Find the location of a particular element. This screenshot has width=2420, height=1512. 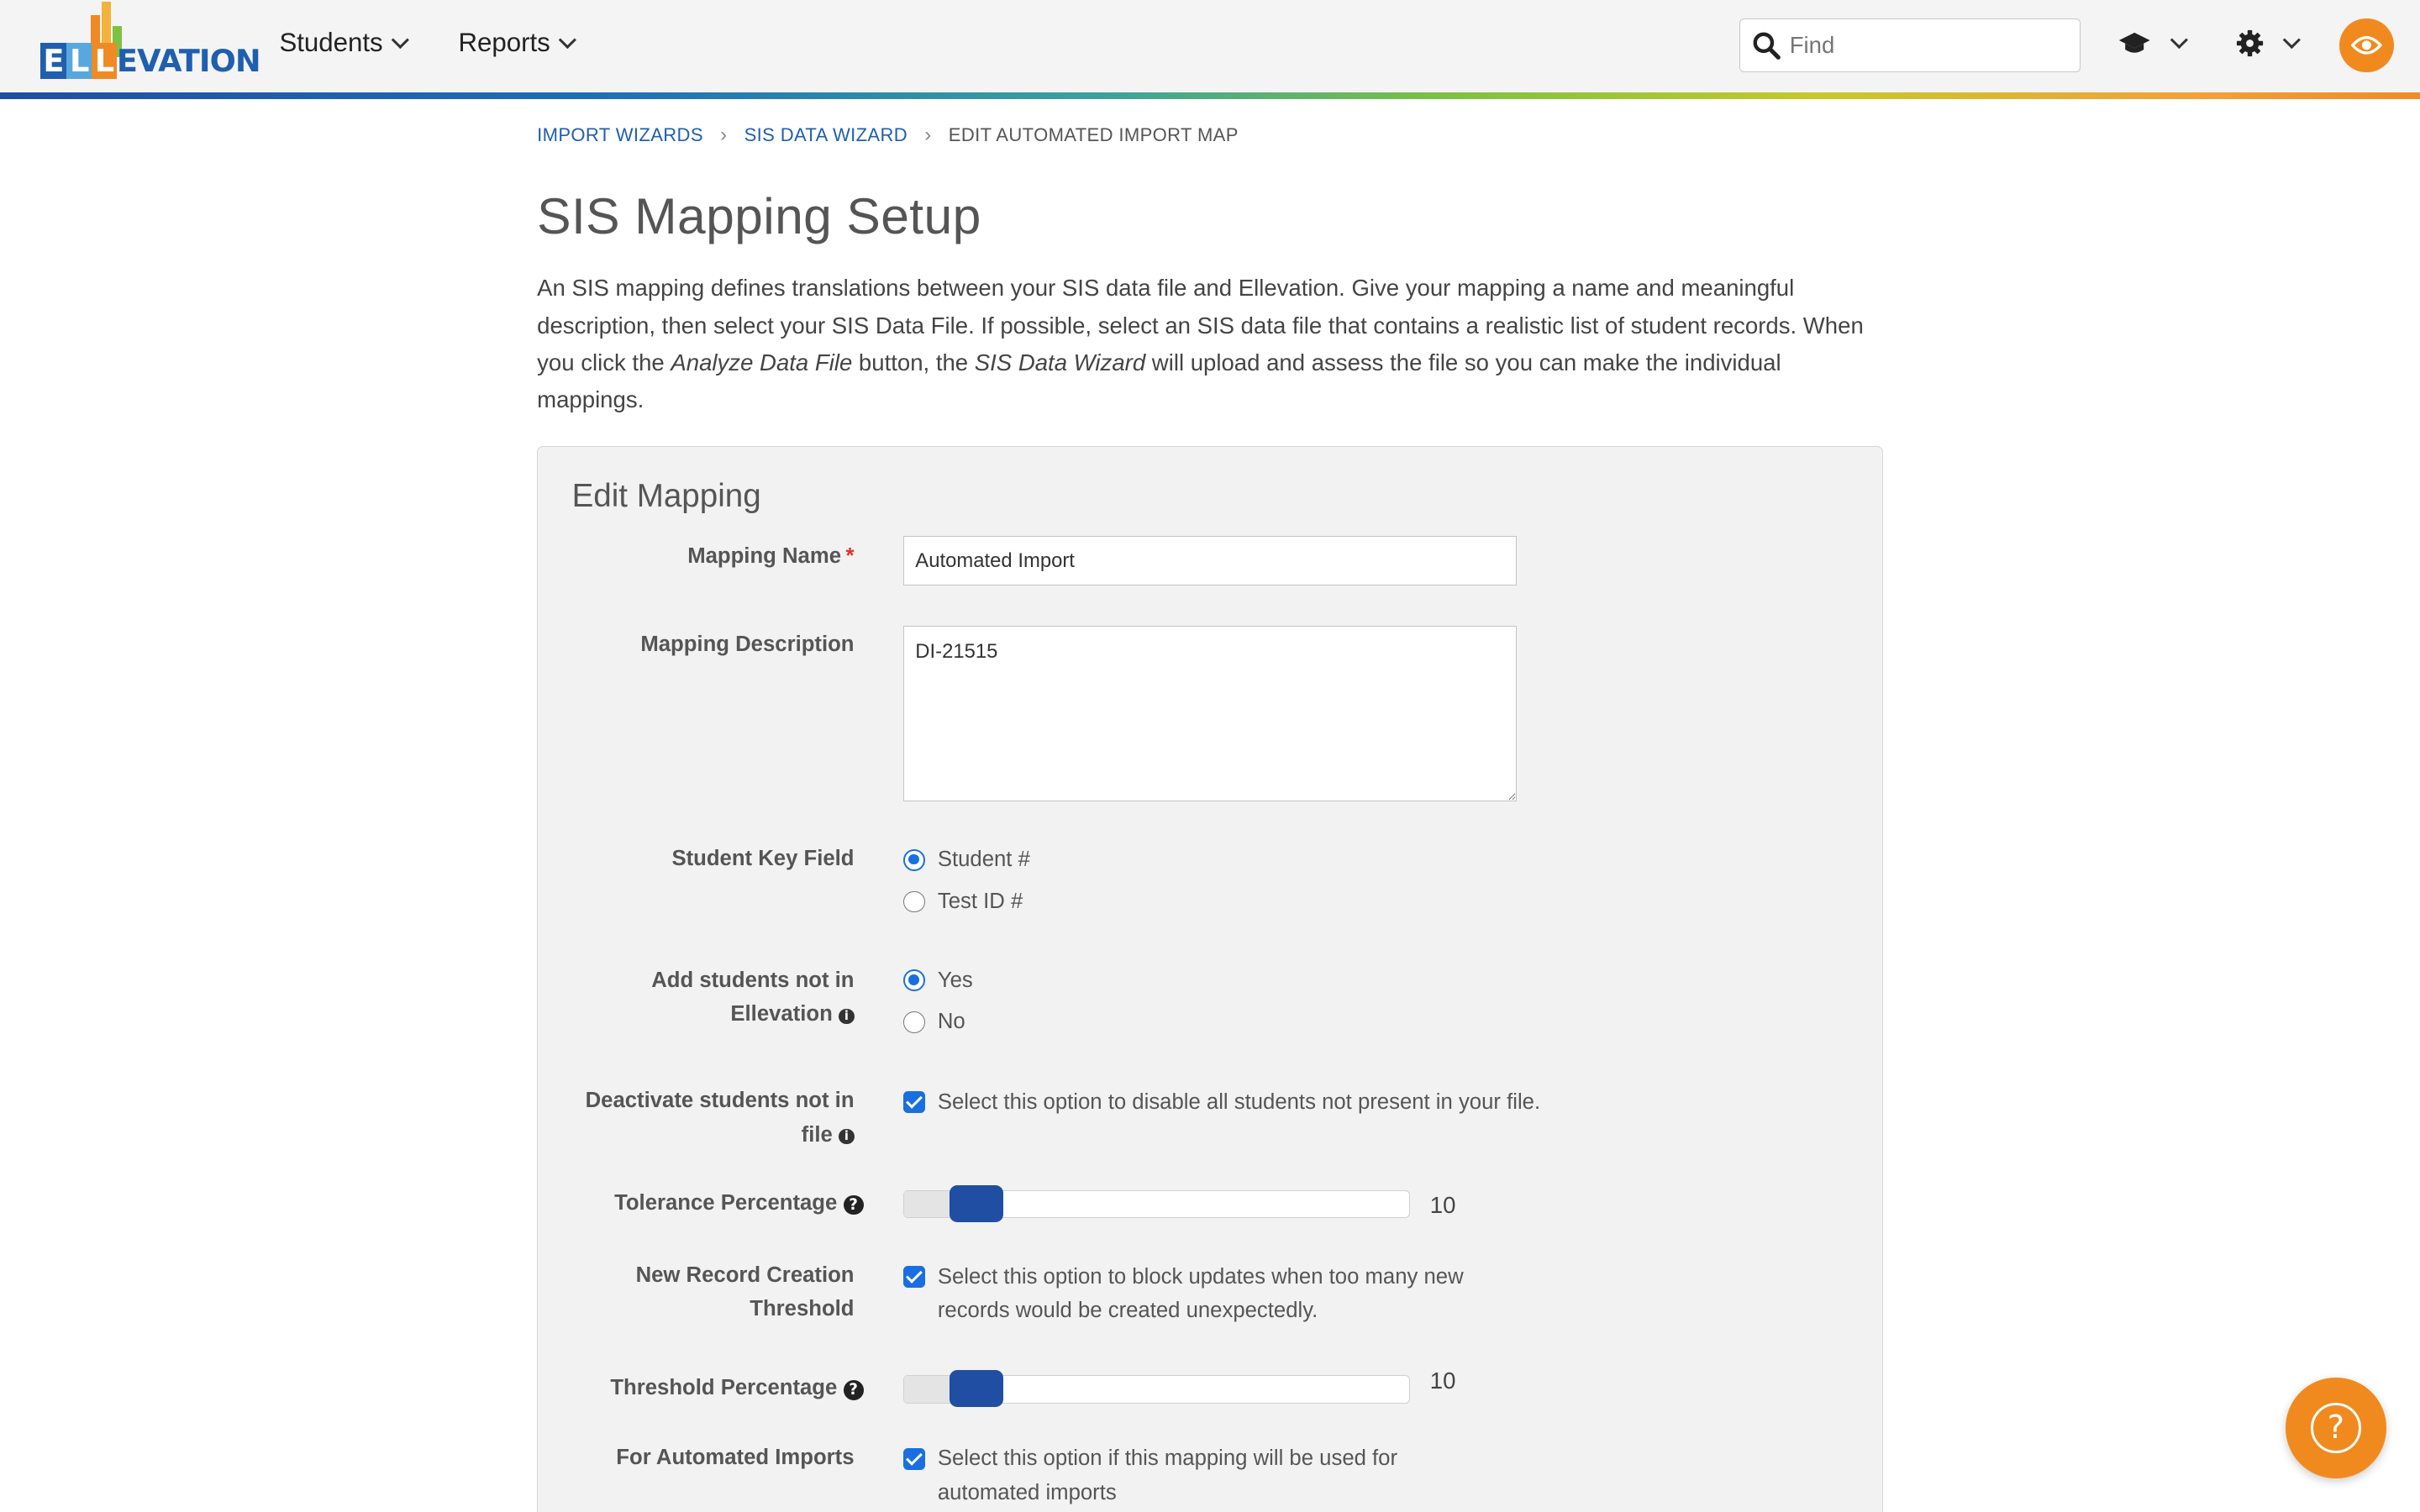

mapping-name-label: Mapping Name * is located at coordinates (770, 556).